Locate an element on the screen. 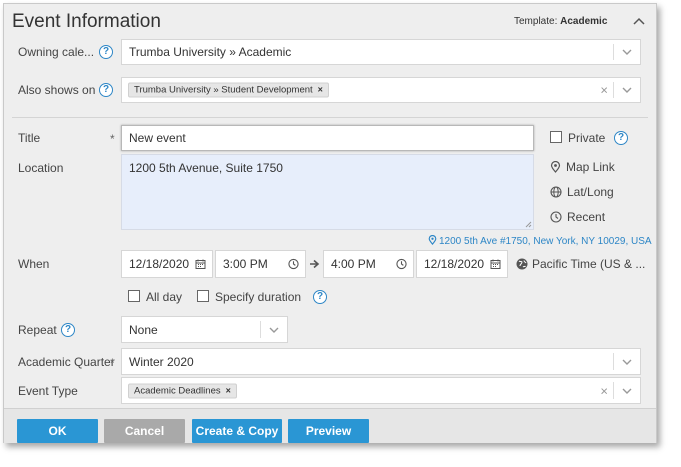 The image size is (681, 467). dialog-footer: OK Cancel Create & Copy Preview is located at coordinates (330, 425).